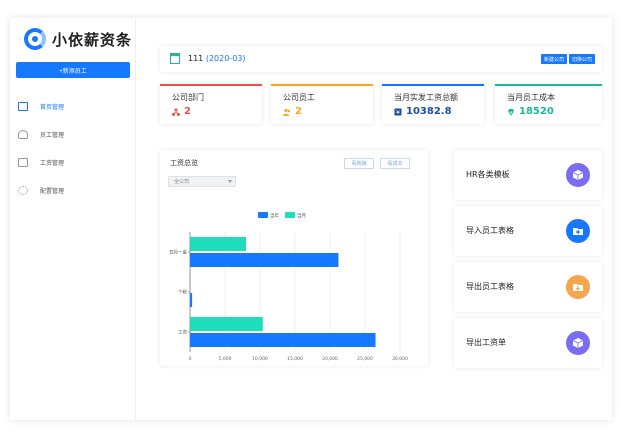 The width and height of the screenshot is (620, 440). I want to click on stat-label: 当月实发工资总额, so click(426, 97).